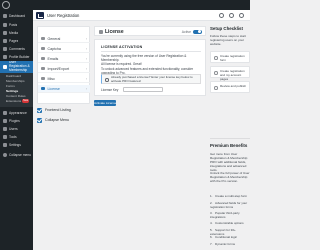 Image resolution: width=320 pixels, height=250 pixels. Describe the element at coordinates (110, 90) in the screenshot. I see `license-key-label: License Key` at that location.